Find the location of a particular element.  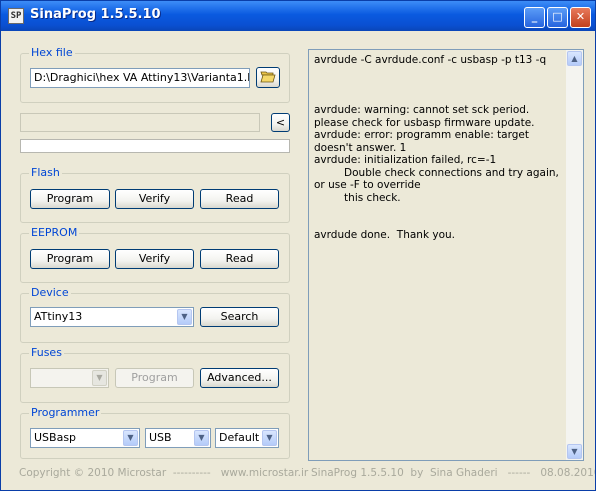

eeprom-label: EEPROM is located at coordinates (54, 232).